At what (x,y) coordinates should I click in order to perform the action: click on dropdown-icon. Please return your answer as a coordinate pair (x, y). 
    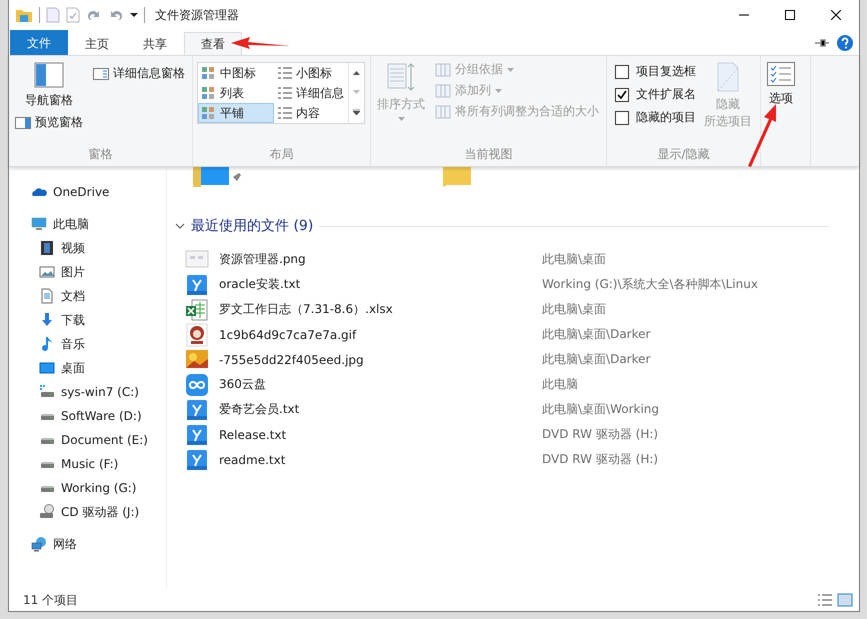
    Looking at the image, I should click on (134, 15).